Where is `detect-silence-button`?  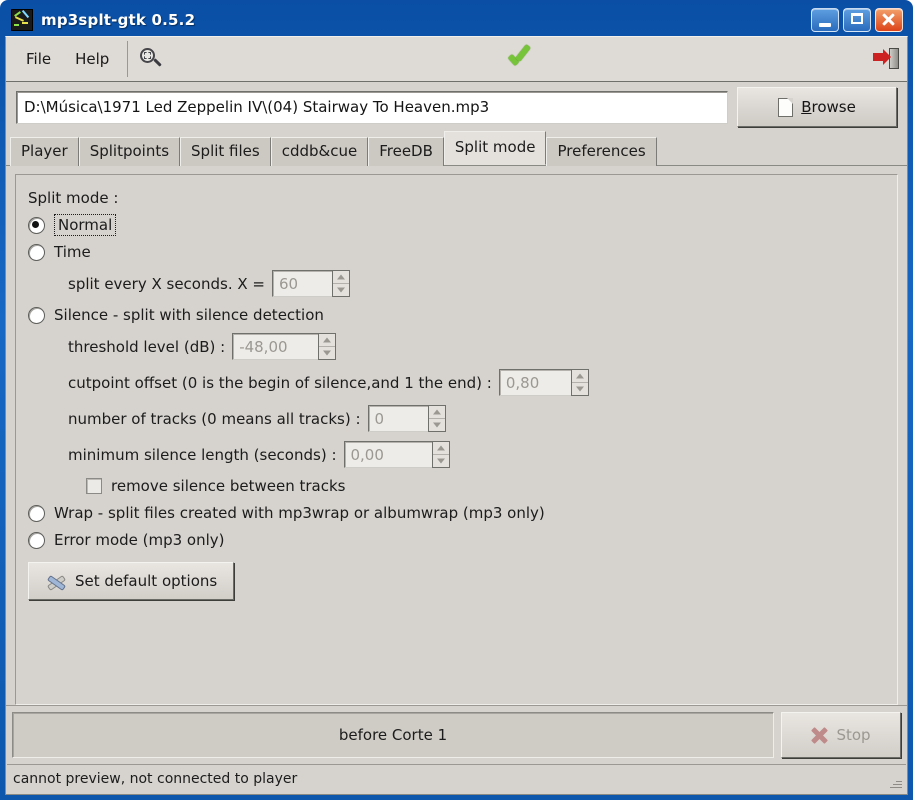
detect-silence-button is located at coordinates (151, 59).